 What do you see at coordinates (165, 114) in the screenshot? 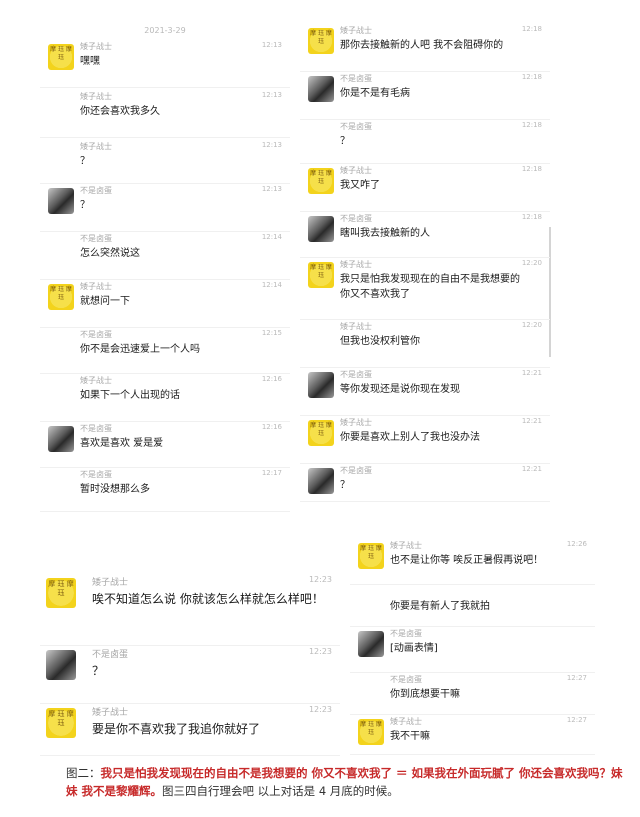
I see `chat-message: 矮子战士 12:13 你还会喜欢我多久` at bounding box center [165, 114].